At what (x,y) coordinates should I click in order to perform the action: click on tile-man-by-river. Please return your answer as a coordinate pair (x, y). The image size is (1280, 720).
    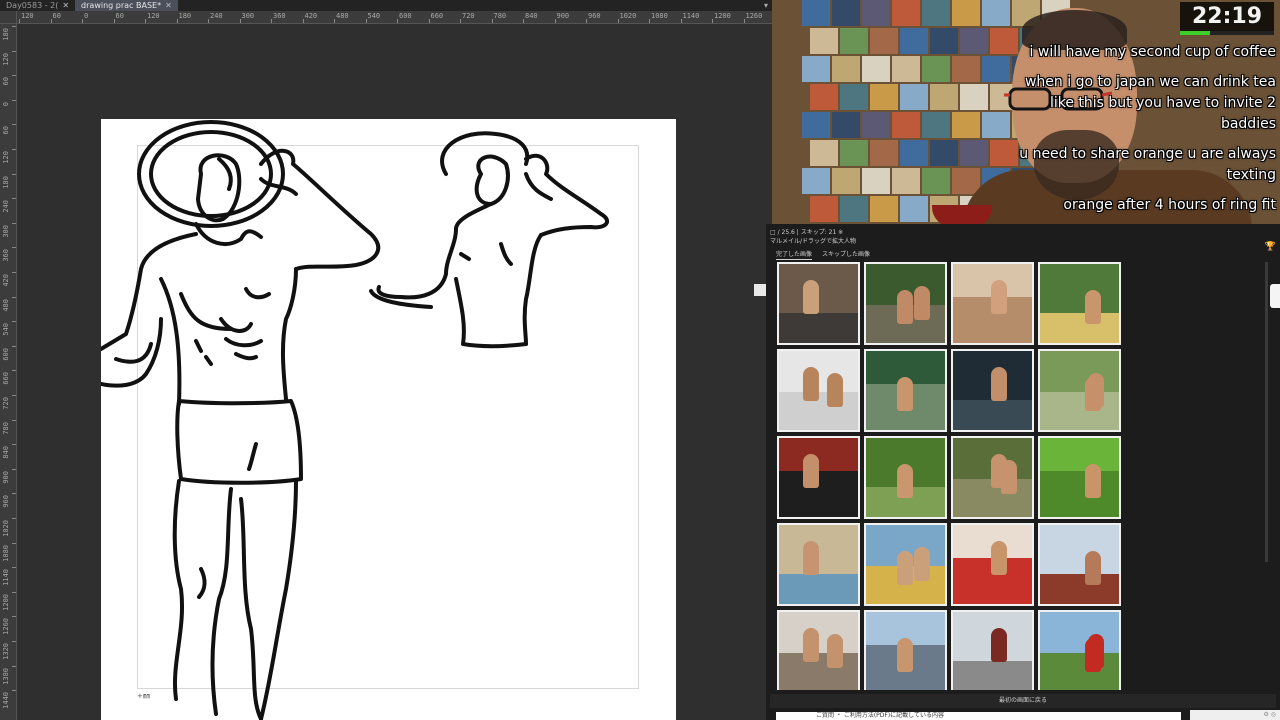
    Looking at the image, I should click on (905, 390).